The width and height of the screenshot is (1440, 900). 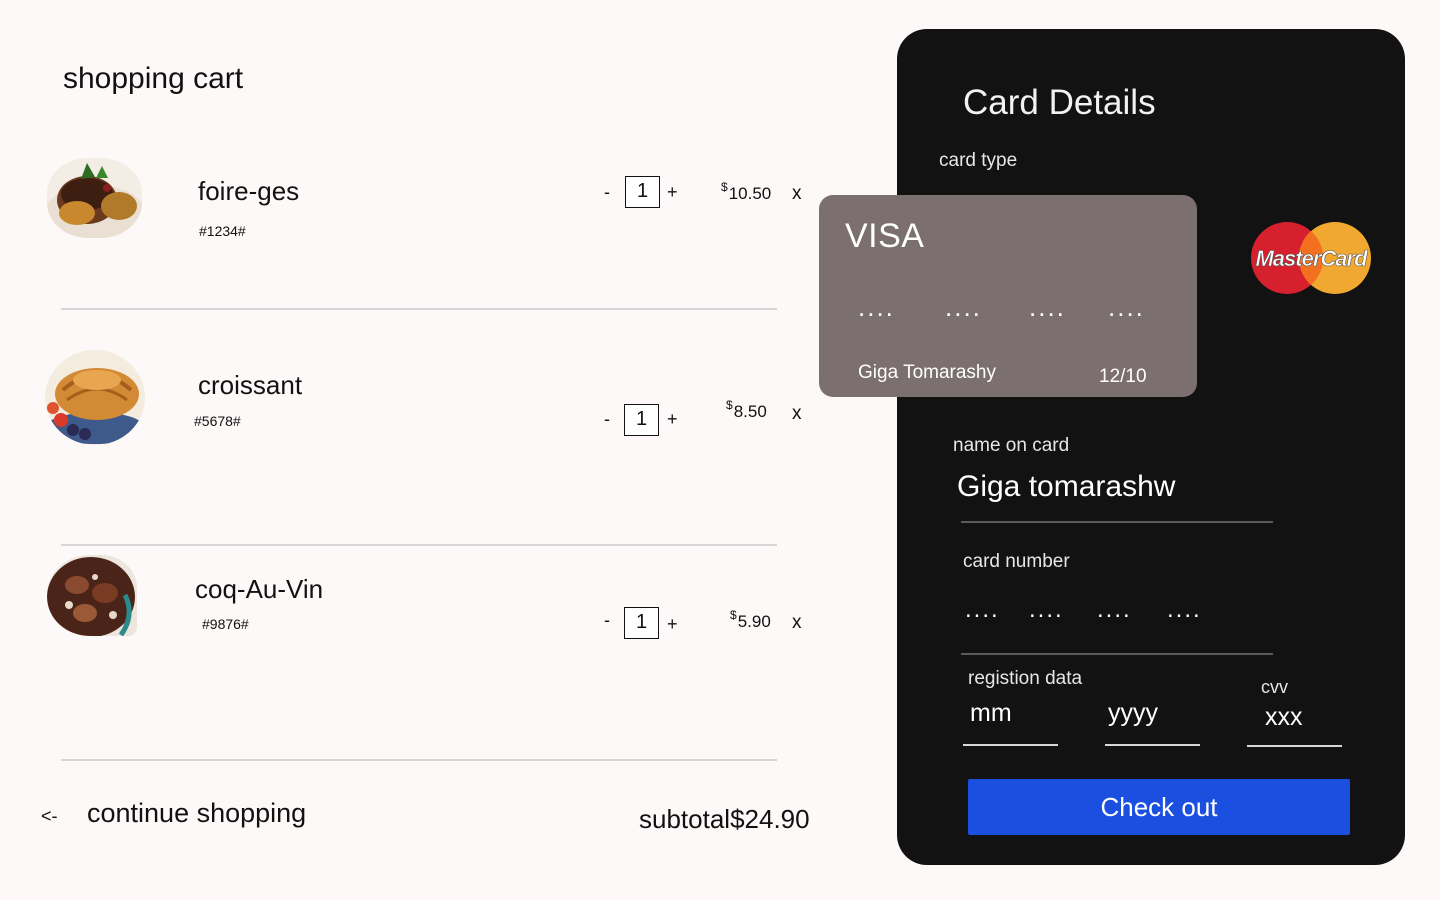 What do you see at coordinates (1153, 713) in the screenshot?
I see `year-input` at bounding box center [1153, 713].